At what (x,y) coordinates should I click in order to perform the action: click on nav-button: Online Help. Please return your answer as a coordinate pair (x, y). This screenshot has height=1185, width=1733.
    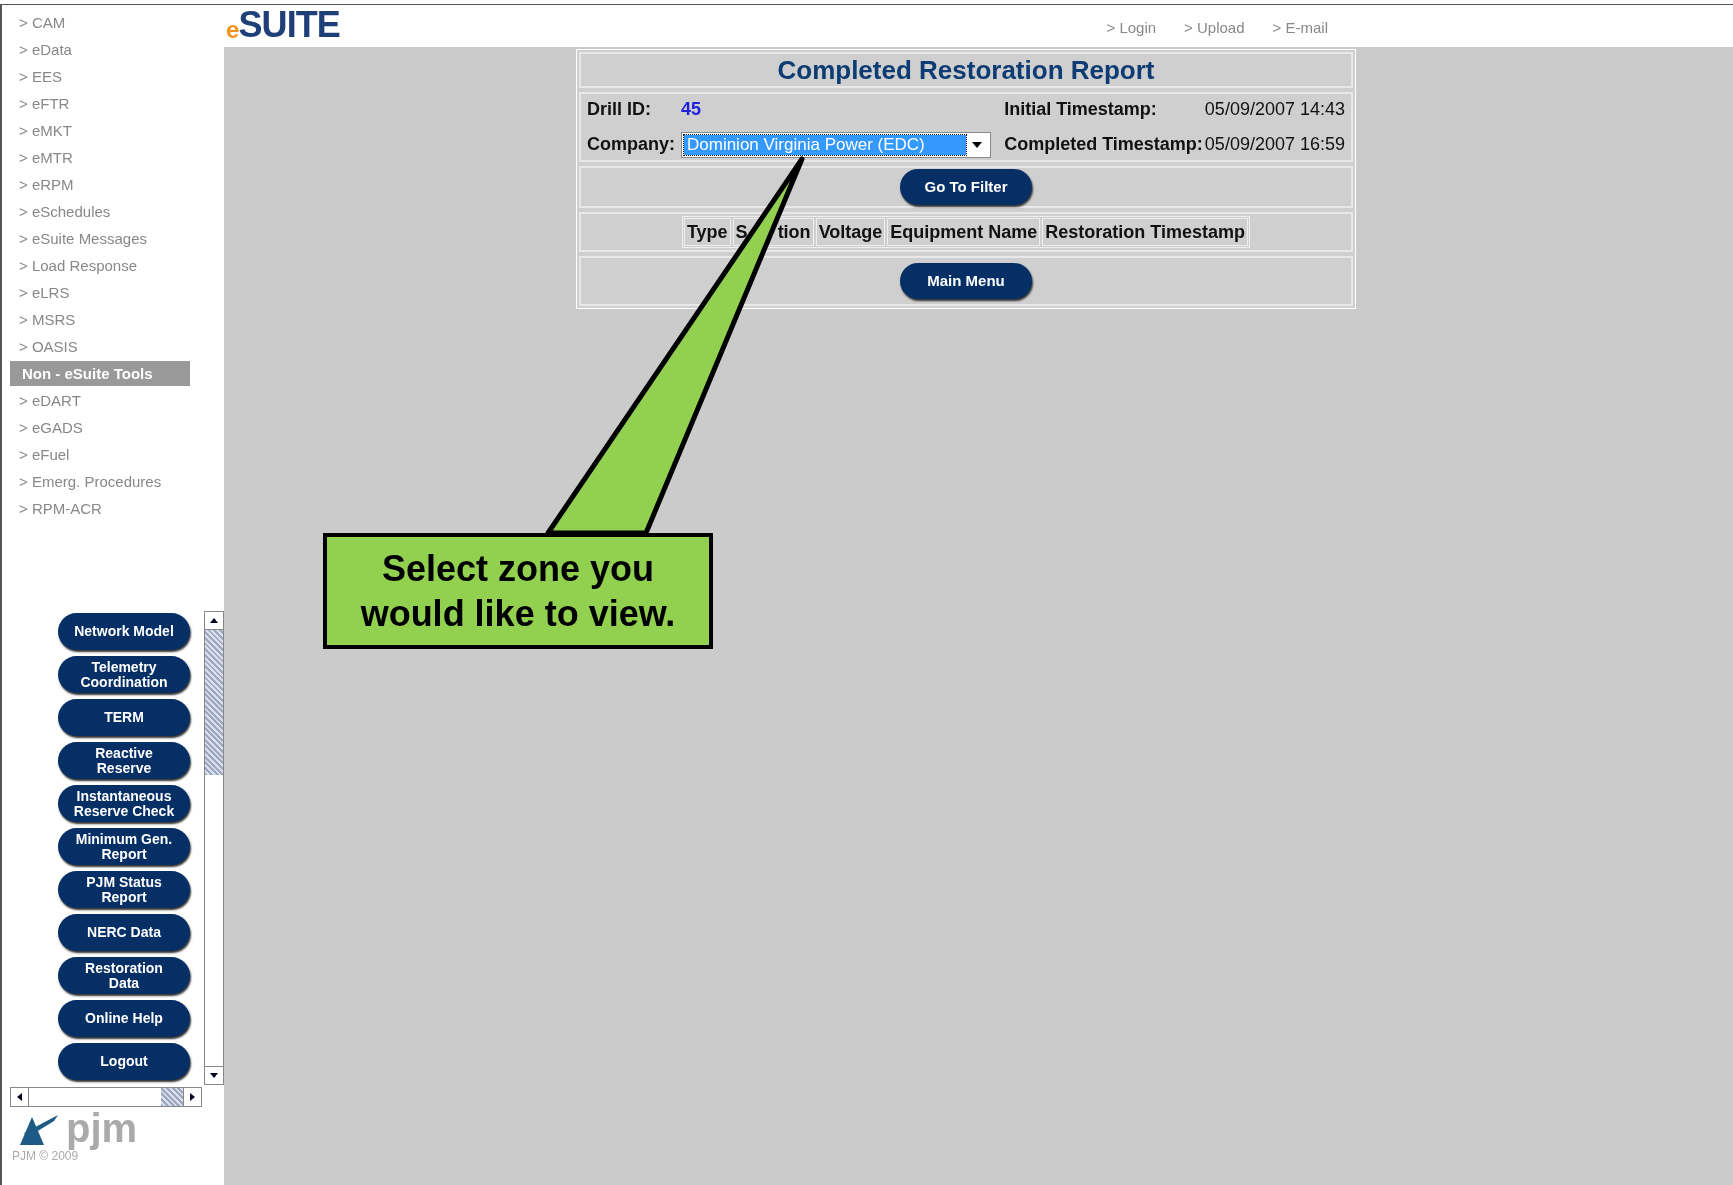
    Looking at the image, I should click on (124, 1018).